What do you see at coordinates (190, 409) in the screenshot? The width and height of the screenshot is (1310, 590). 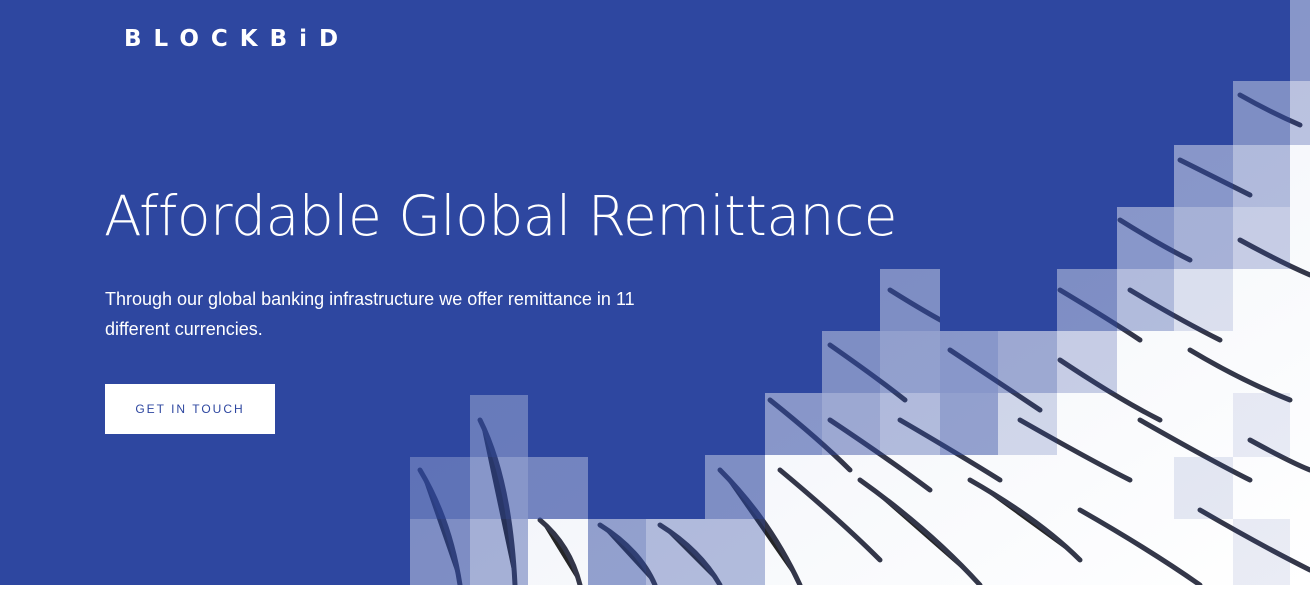 I see `get-in-touch-button: GET IN TOUCH` at bounding box center [190, 409].